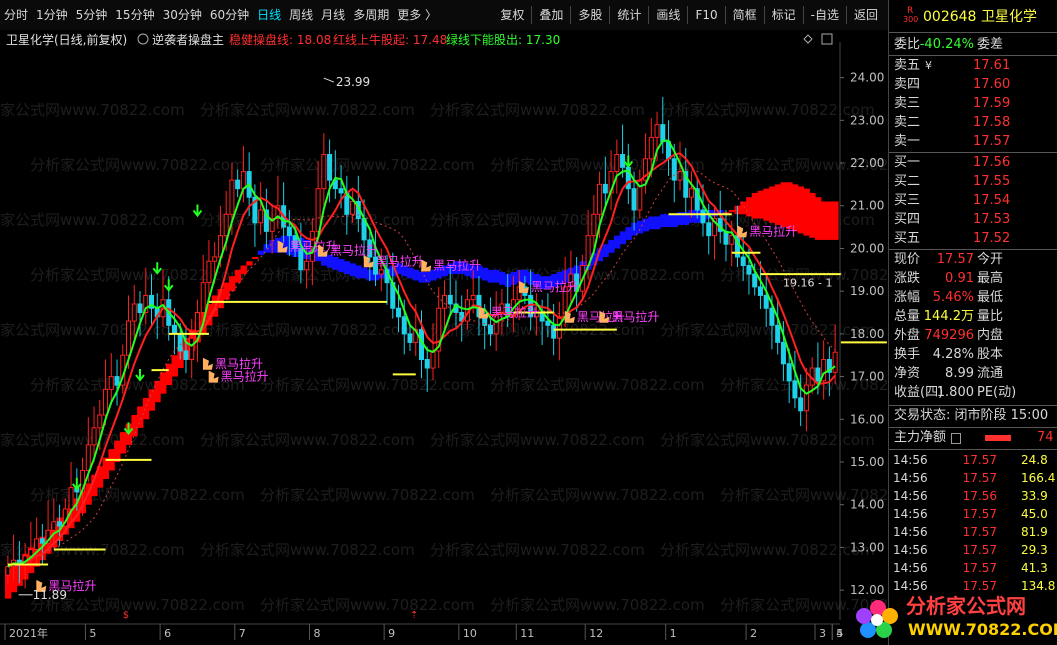 The height and width of the screenshot is (645, 1057). I want to click on stat-label: 收益(四), so click(919, 392).